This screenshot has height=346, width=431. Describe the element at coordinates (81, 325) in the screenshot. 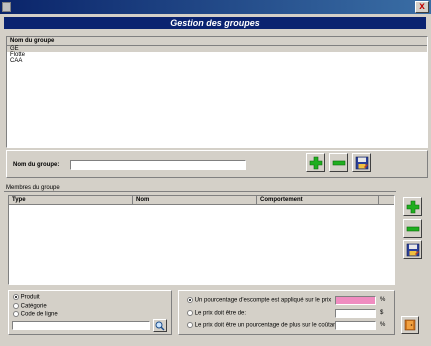

I see `search-input` at that location.